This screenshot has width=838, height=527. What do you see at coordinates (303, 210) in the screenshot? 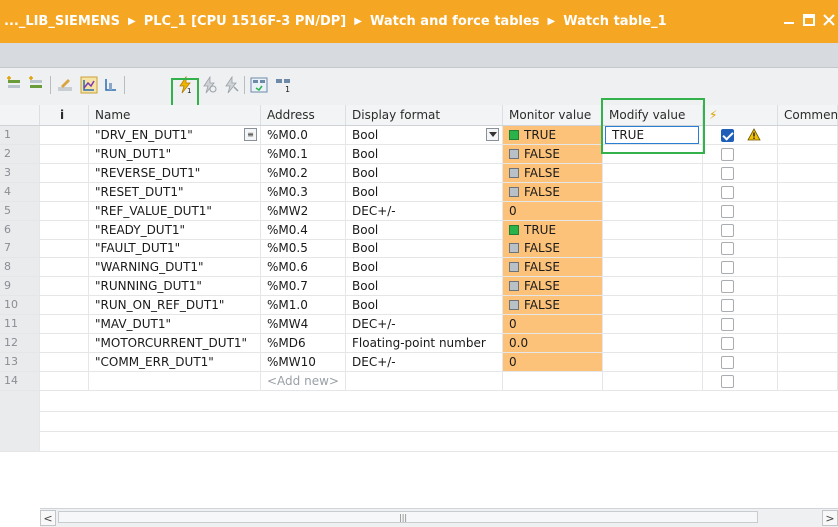
I see `address-cell: %MW2` at bounding box center [303, 210].